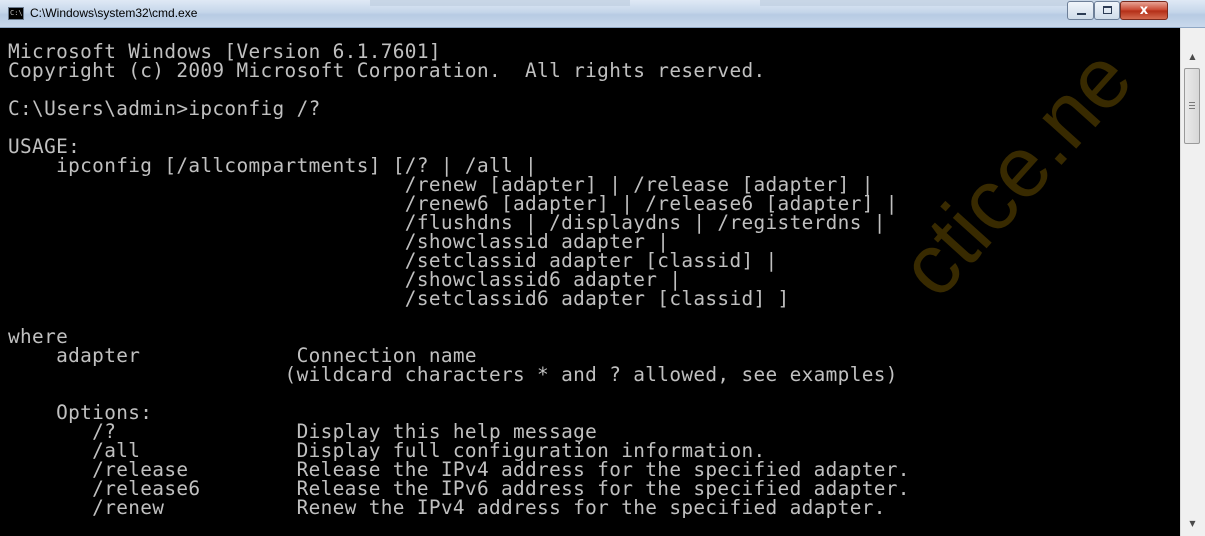 This screenshot has height=536, width=1205. I want to click on maximize-icon, so click(1107, 10).